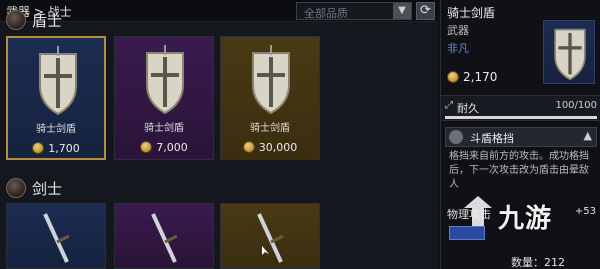 Image resolution: width=600 pixels, height=269 pixels. What do you see at coordinates (265, 250) in the screenshot?
I see `mouse-cursor-icon` at bounding box center [265, 250].